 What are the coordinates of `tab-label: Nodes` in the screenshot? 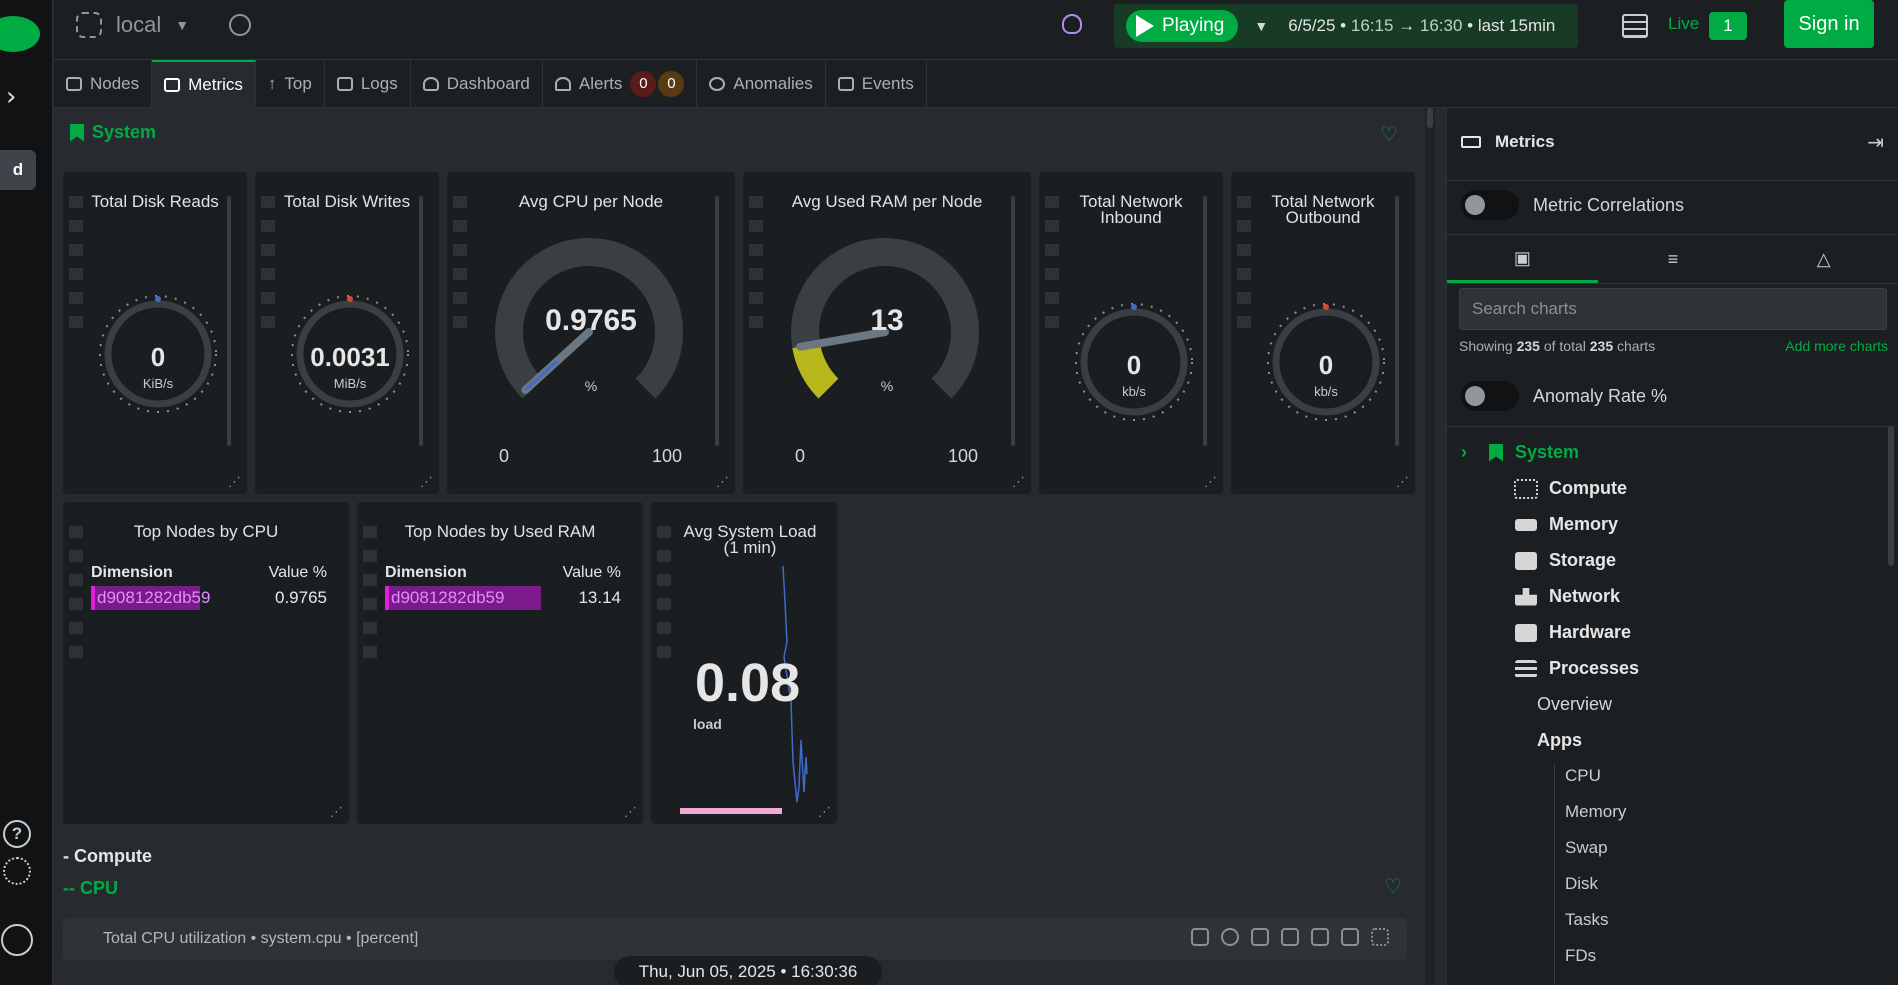 It's located at (115, 83).